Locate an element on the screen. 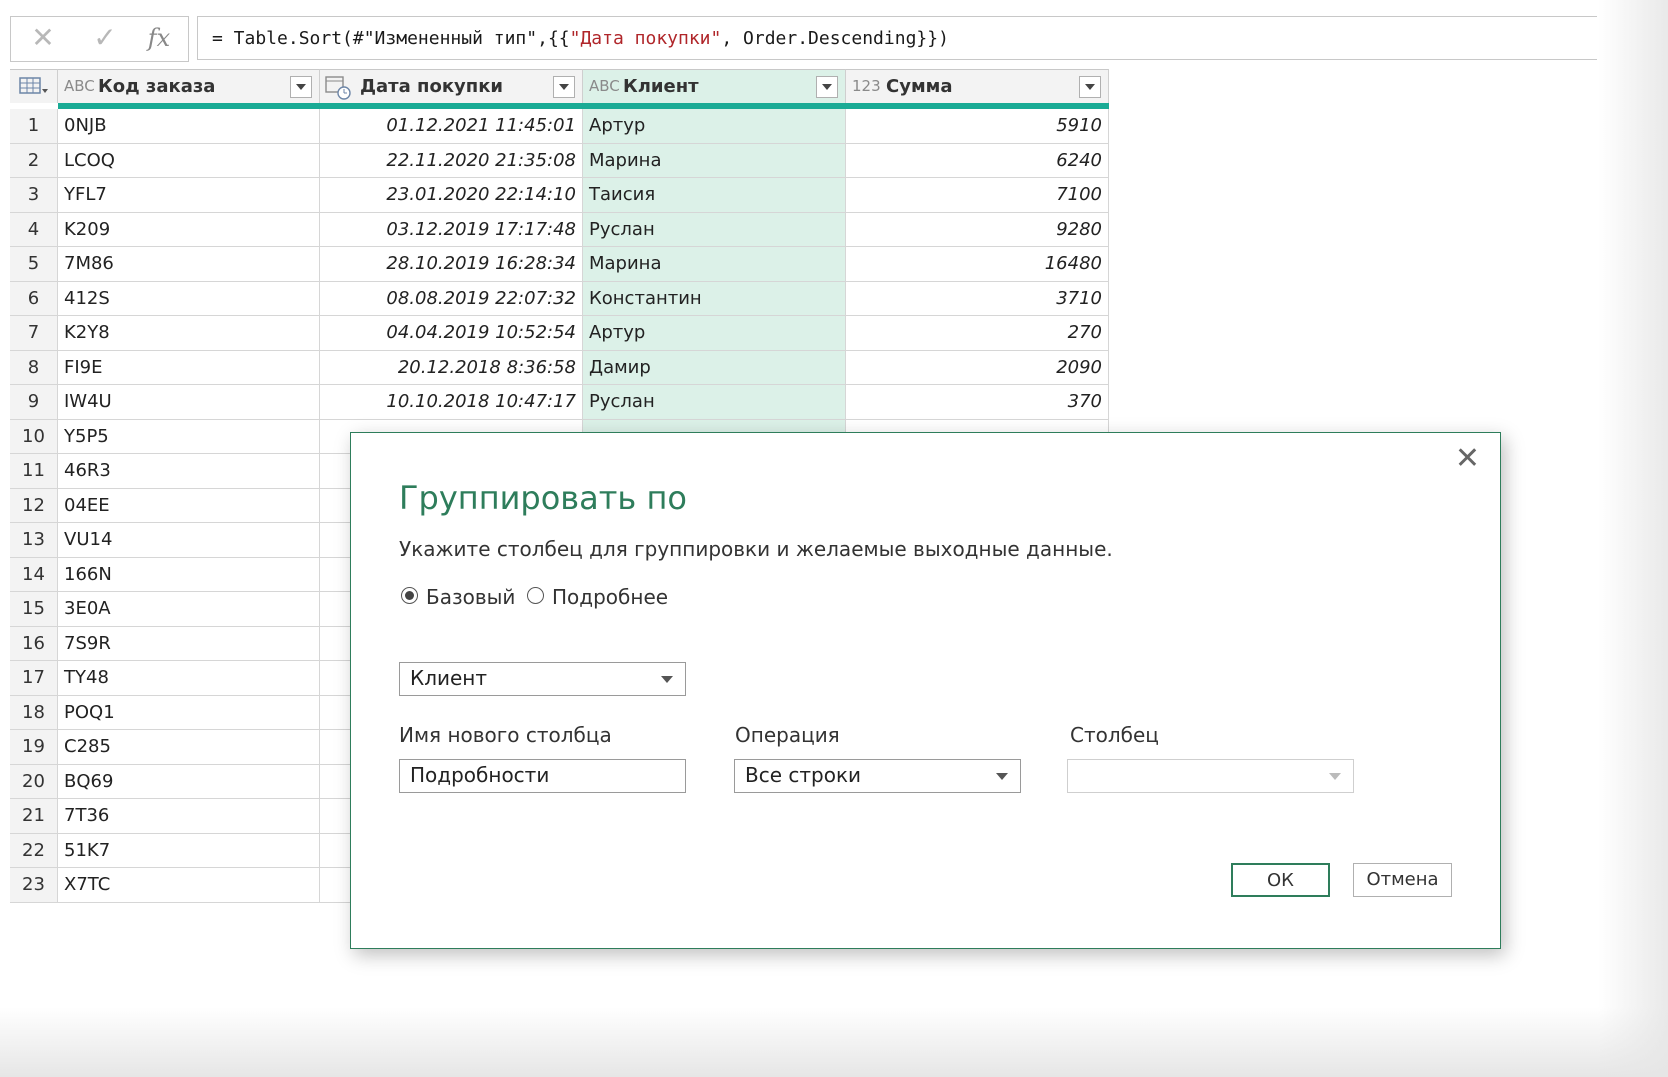  row-number: 18 is located at coordinates (34, 712).